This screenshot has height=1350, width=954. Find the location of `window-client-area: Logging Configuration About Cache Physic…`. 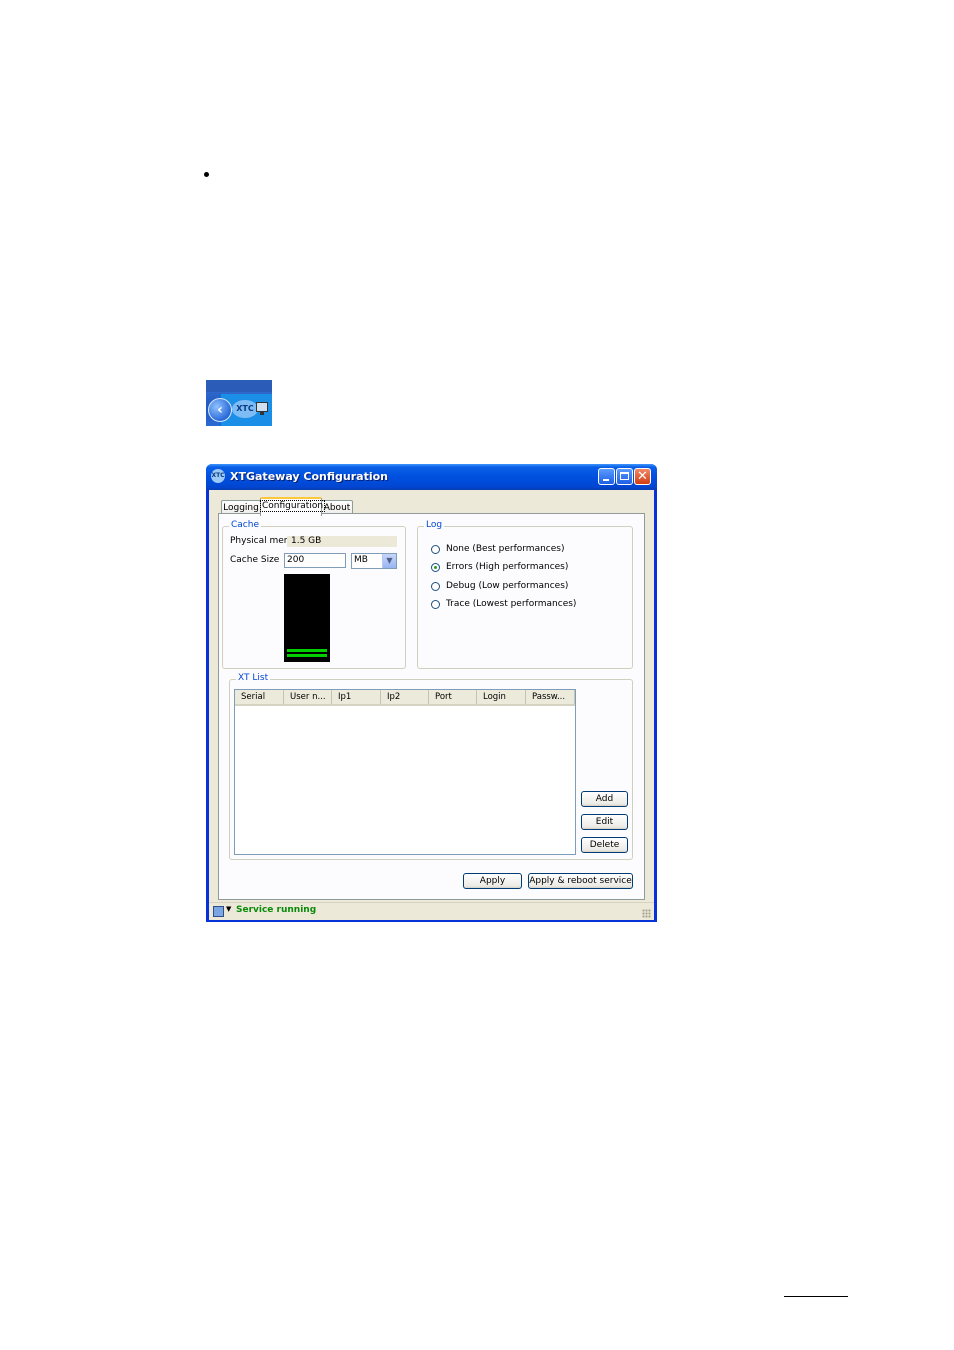

window-client-area: Logging Configuration About Cache Physic… is located at coordinates (431, 705).